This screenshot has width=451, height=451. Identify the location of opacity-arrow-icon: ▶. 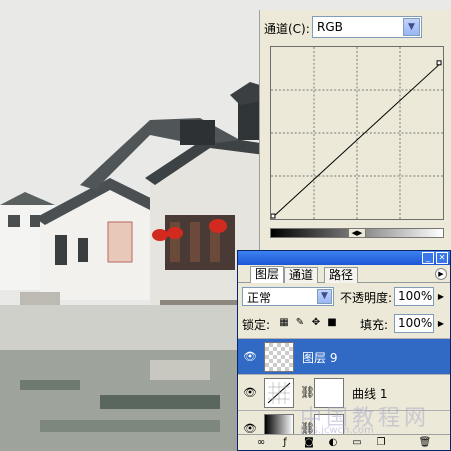
(441, 296).